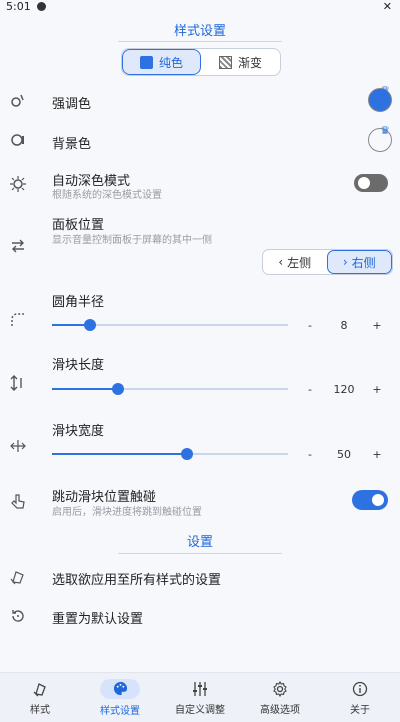 The height and width of the screenshot is (722, 400). Describe the element at coordinates (41, 6) in the screenshot. I see `notification-icon` at that location.